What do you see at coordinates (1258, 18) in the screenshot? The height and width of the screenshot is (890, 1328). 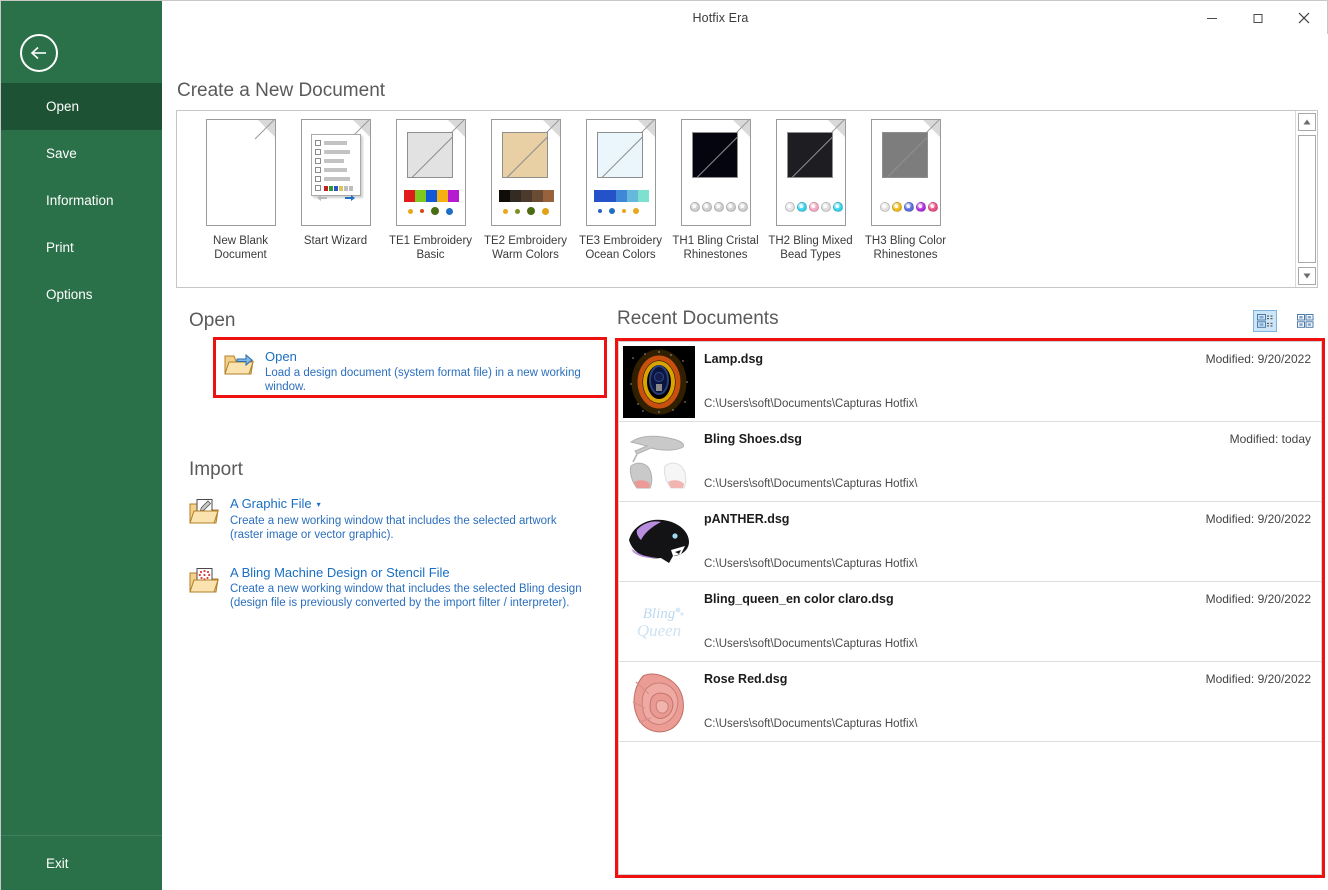 I see `maximize-button` at bounding box center [1258, 18].